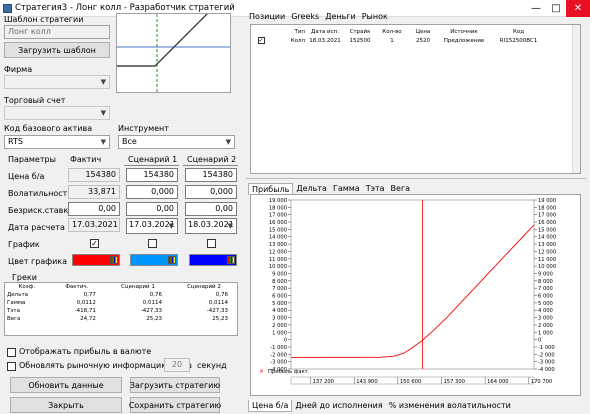  What do you see at coordinates (279, 297) in the screenshot?
I see `y-tick-label: 6 000` at bounding box center [279, 297].